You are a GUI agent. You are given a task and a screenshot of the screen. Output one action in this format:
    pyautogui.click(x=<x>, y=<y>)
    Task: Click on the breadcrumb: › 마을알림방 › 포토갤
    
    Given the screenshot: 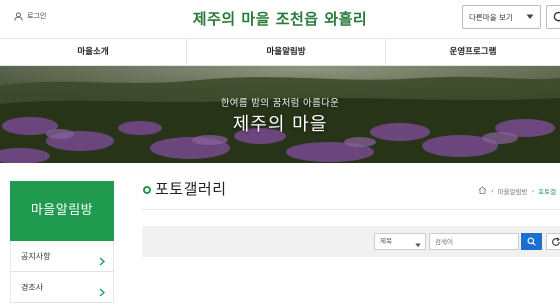 What is the action you would take?
    pyautogui.click(x=517, y=191)
    